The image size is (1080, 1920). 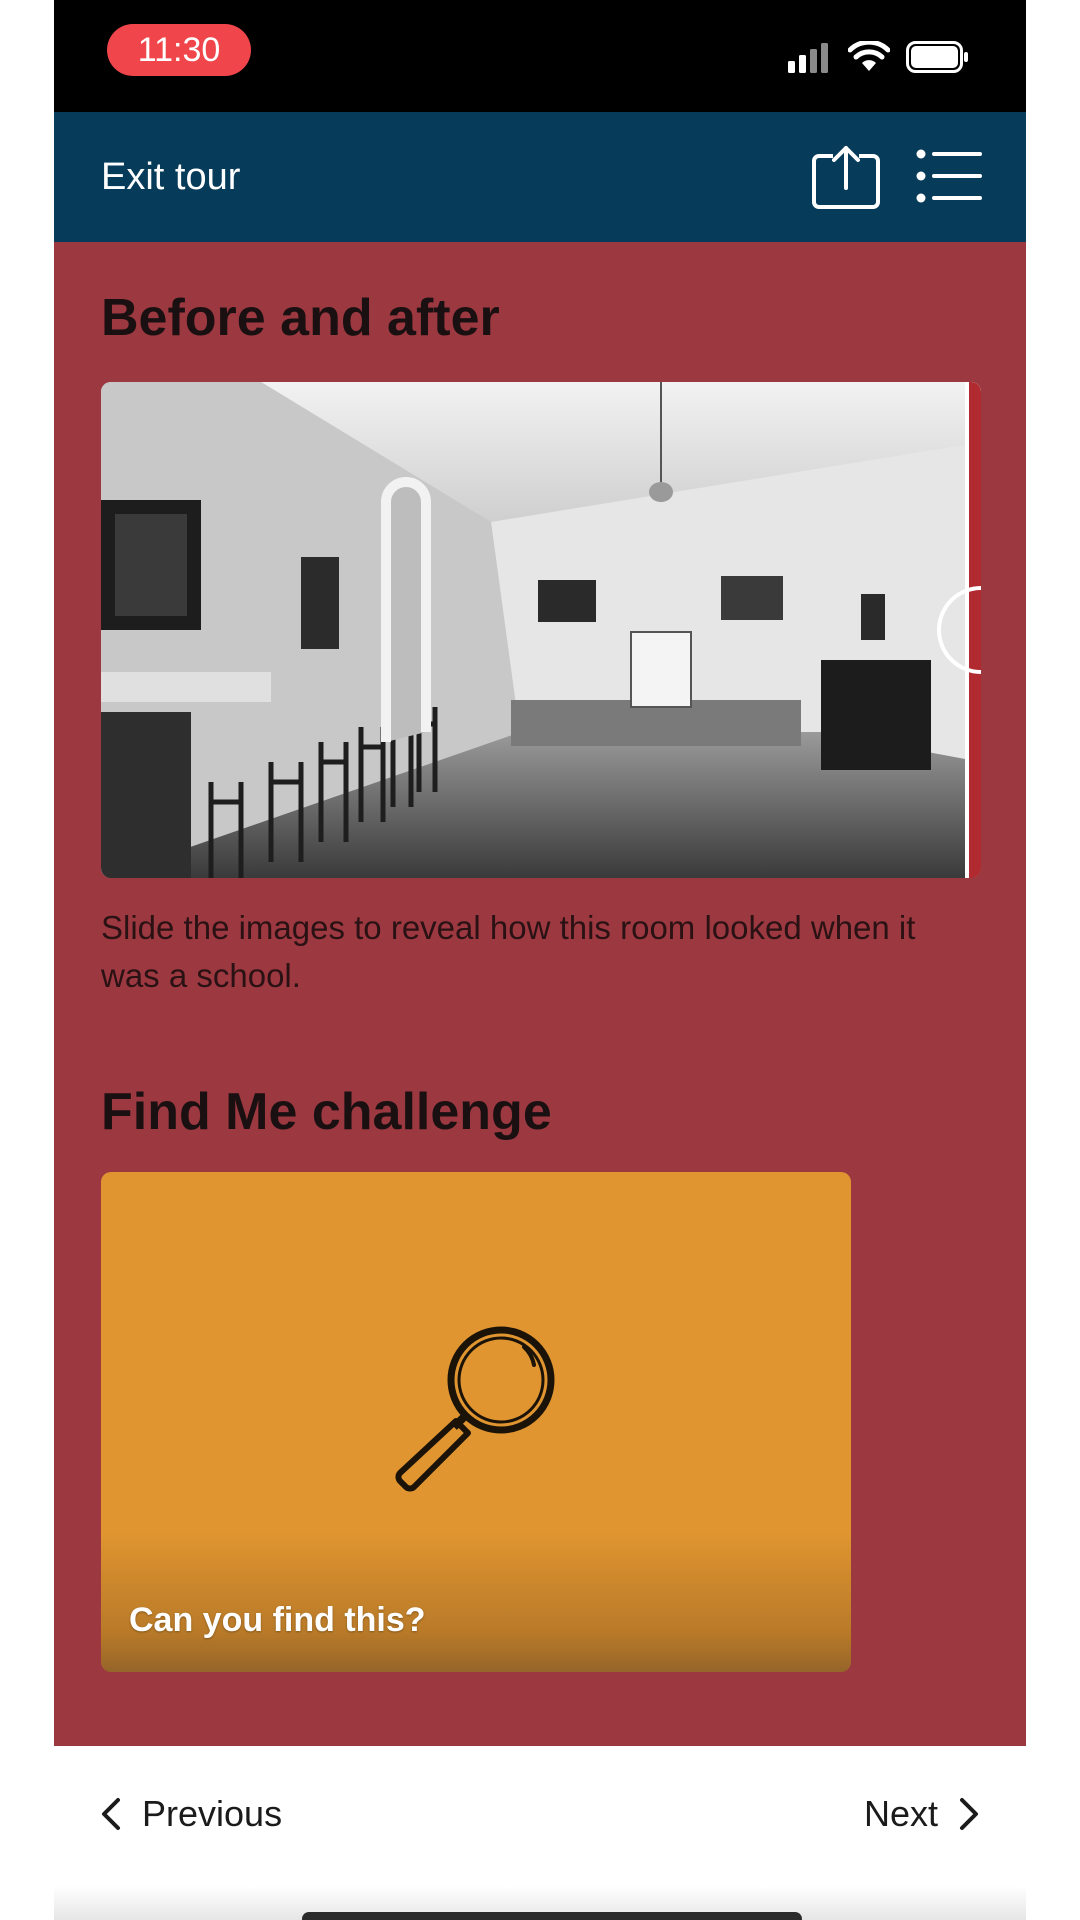 What do you see at coordinates (552, 1916) in the screenshot?
I see `home-indicator` at bounding box center [552, 1916].